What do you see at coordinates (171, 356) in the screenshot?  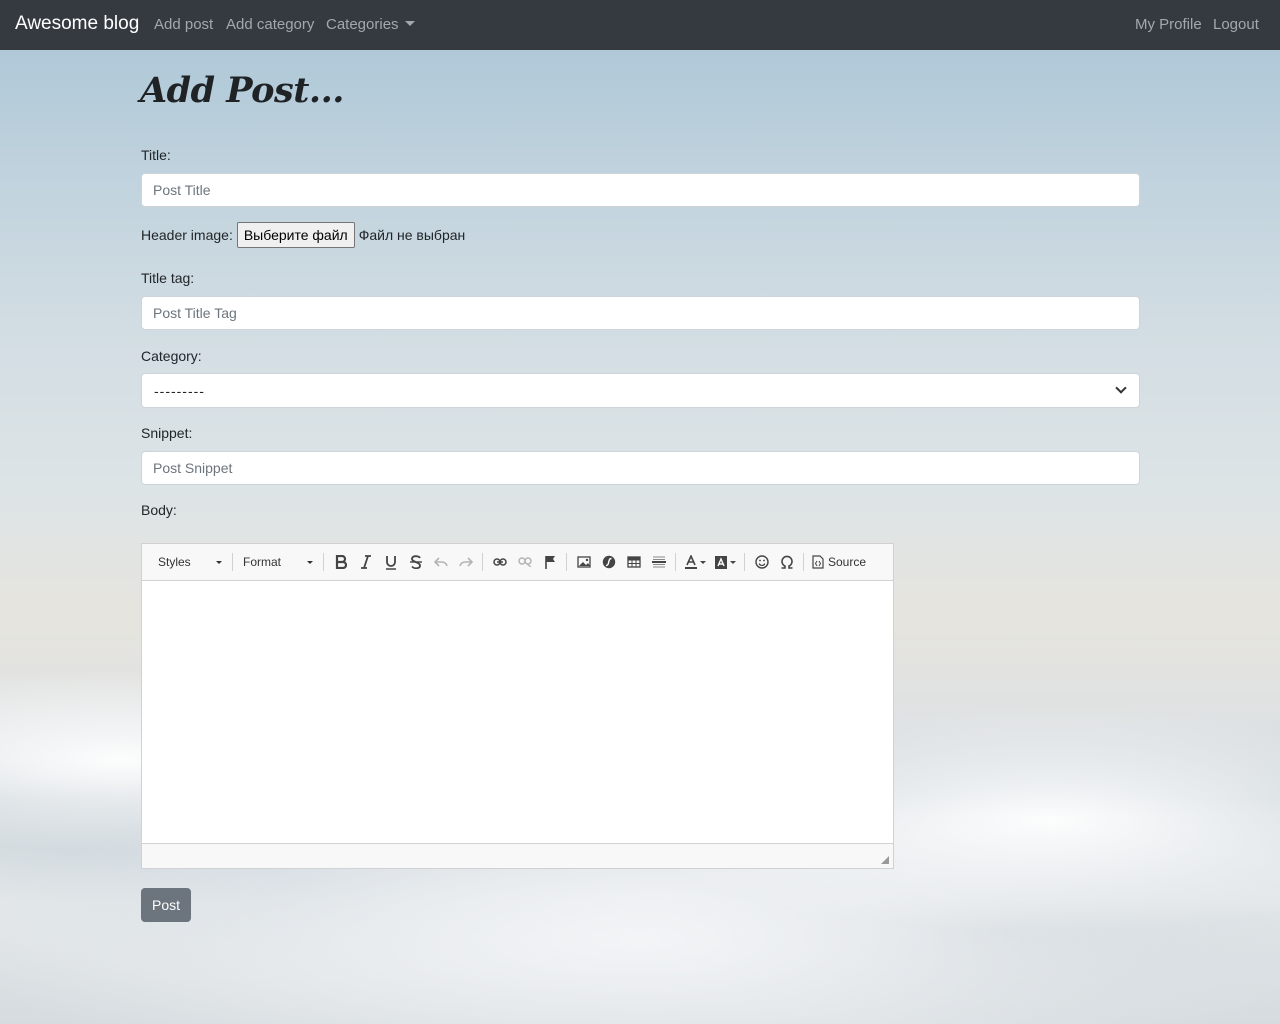 I see `category-label: Category:` at bounding box center [171, 356].